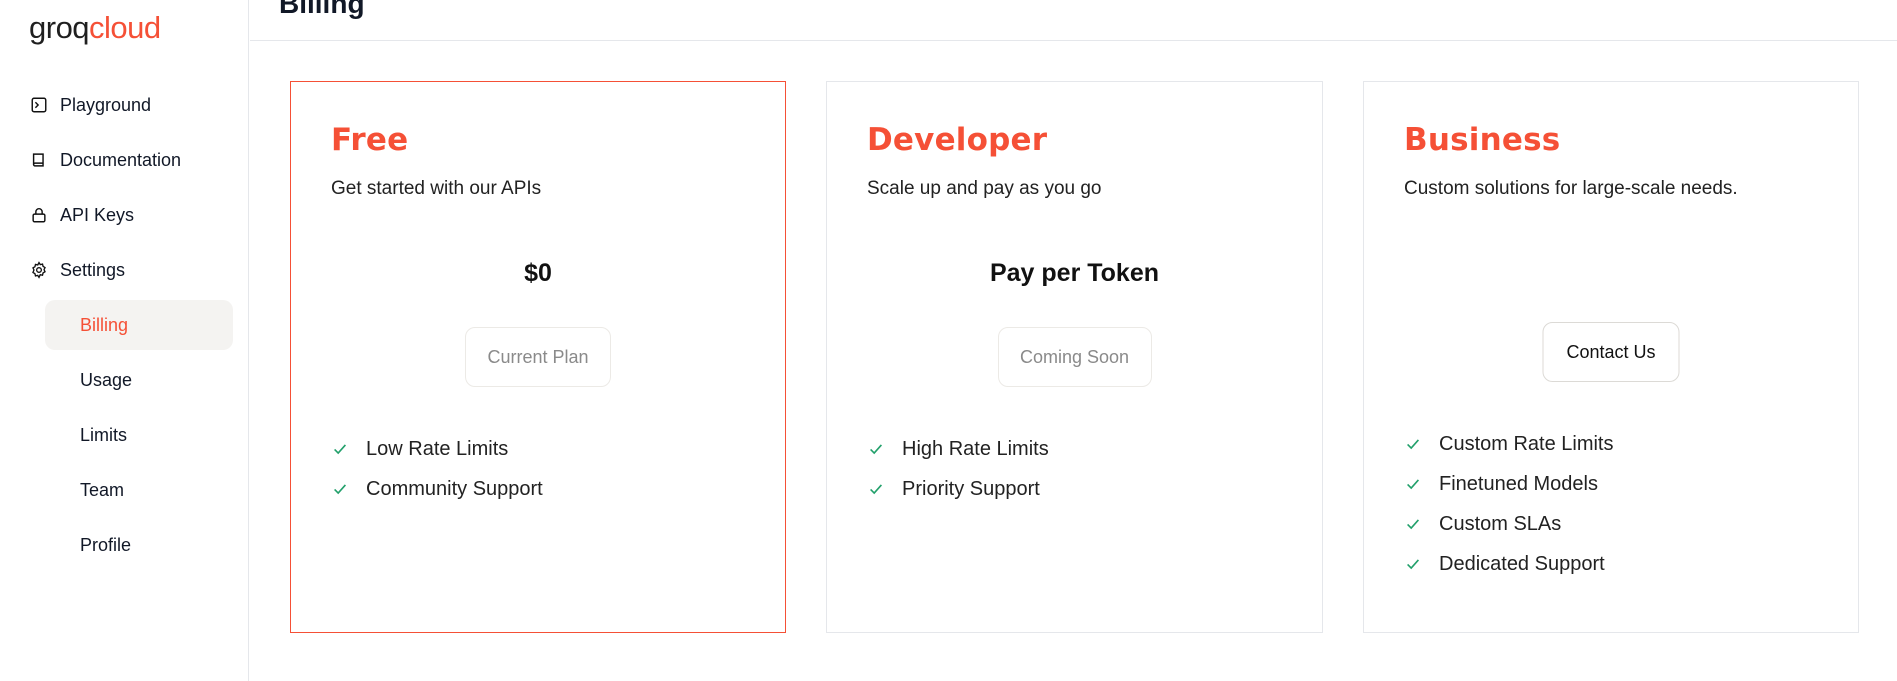 The image size is (1897, 681). Describe the element at coordinates (139, 380) in the screenshot. I see `sidebar-item-usage: Usage` at that location.